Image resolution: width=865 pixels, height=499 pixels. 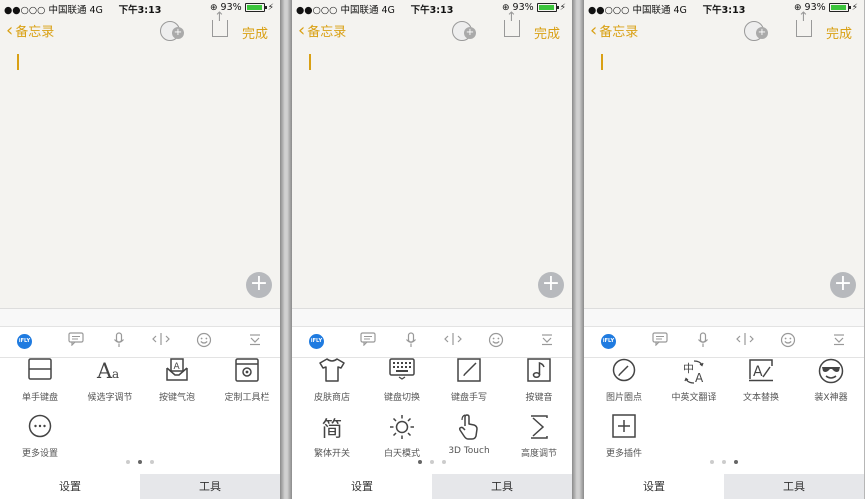 I want to click on battery-icon, so click(x=839, y=7).